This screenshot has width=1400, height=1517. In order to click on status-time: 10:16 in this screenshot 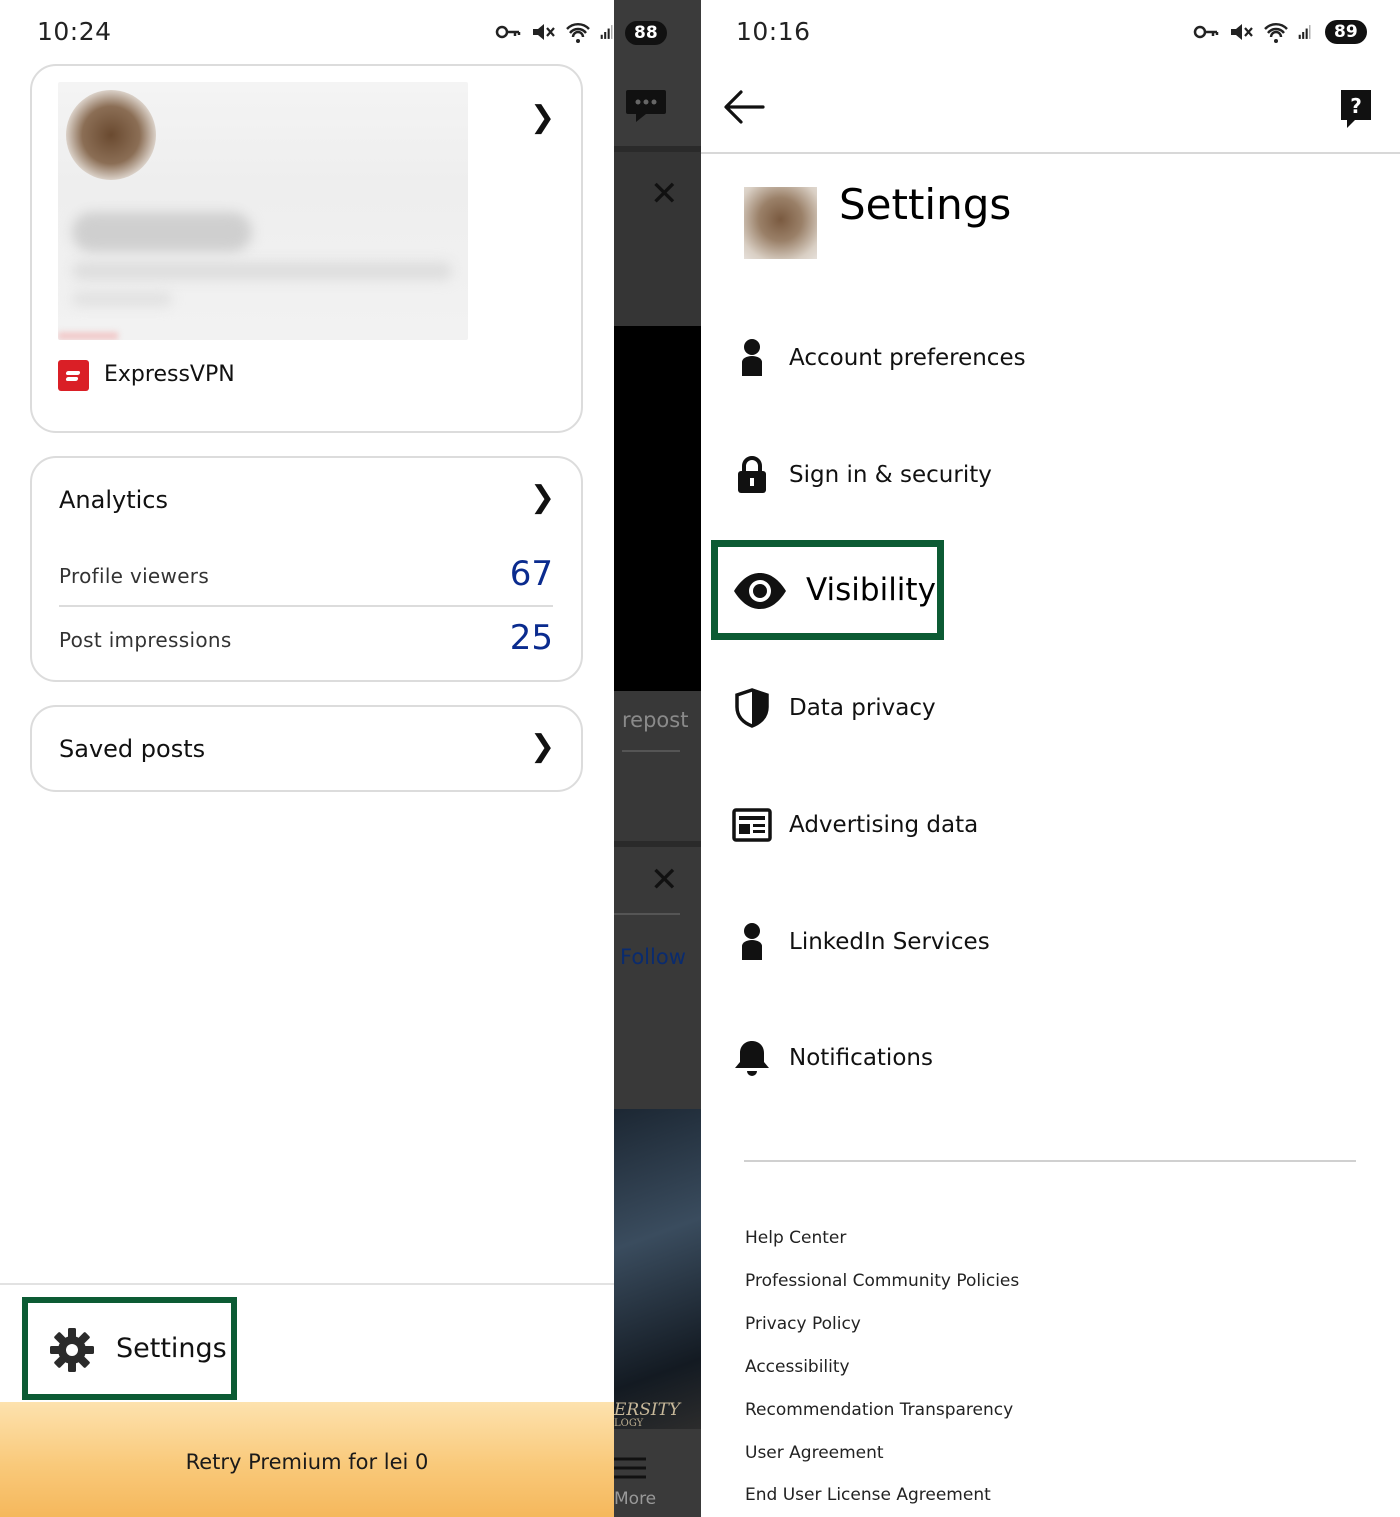, I will do `click(773, 31)`.